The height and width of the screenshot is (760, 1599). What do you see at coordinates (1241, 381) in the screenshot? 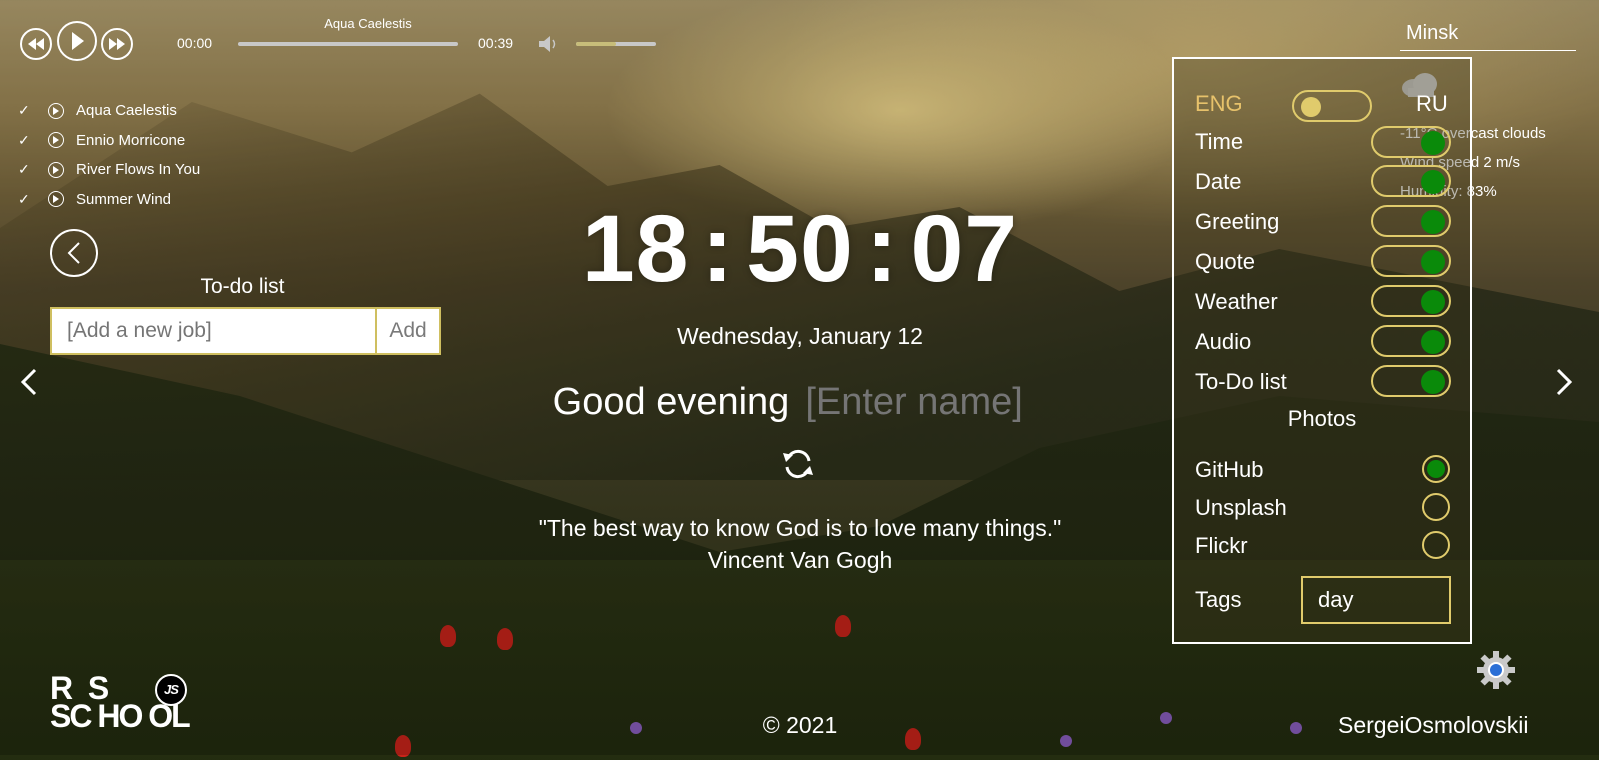
I see `setting-label-todo: To-Do list` at bounding box center [1241, 381].